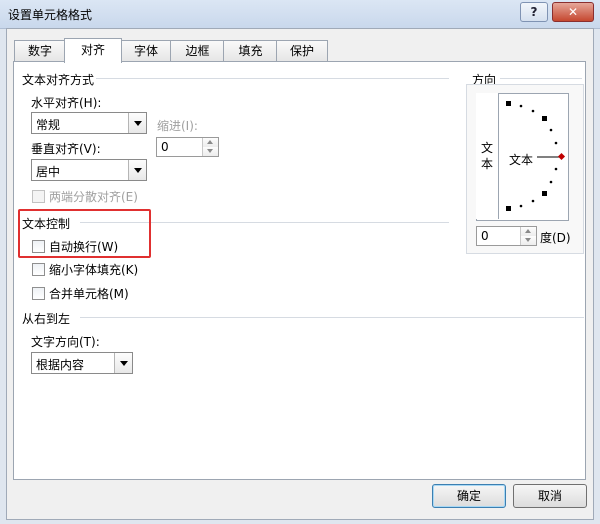 The width and height of the screenshot is (600, 524). Describe the element at coordinates (60, 365) in the screenshot. I see `text-direction-value: 根据内容` at that location.